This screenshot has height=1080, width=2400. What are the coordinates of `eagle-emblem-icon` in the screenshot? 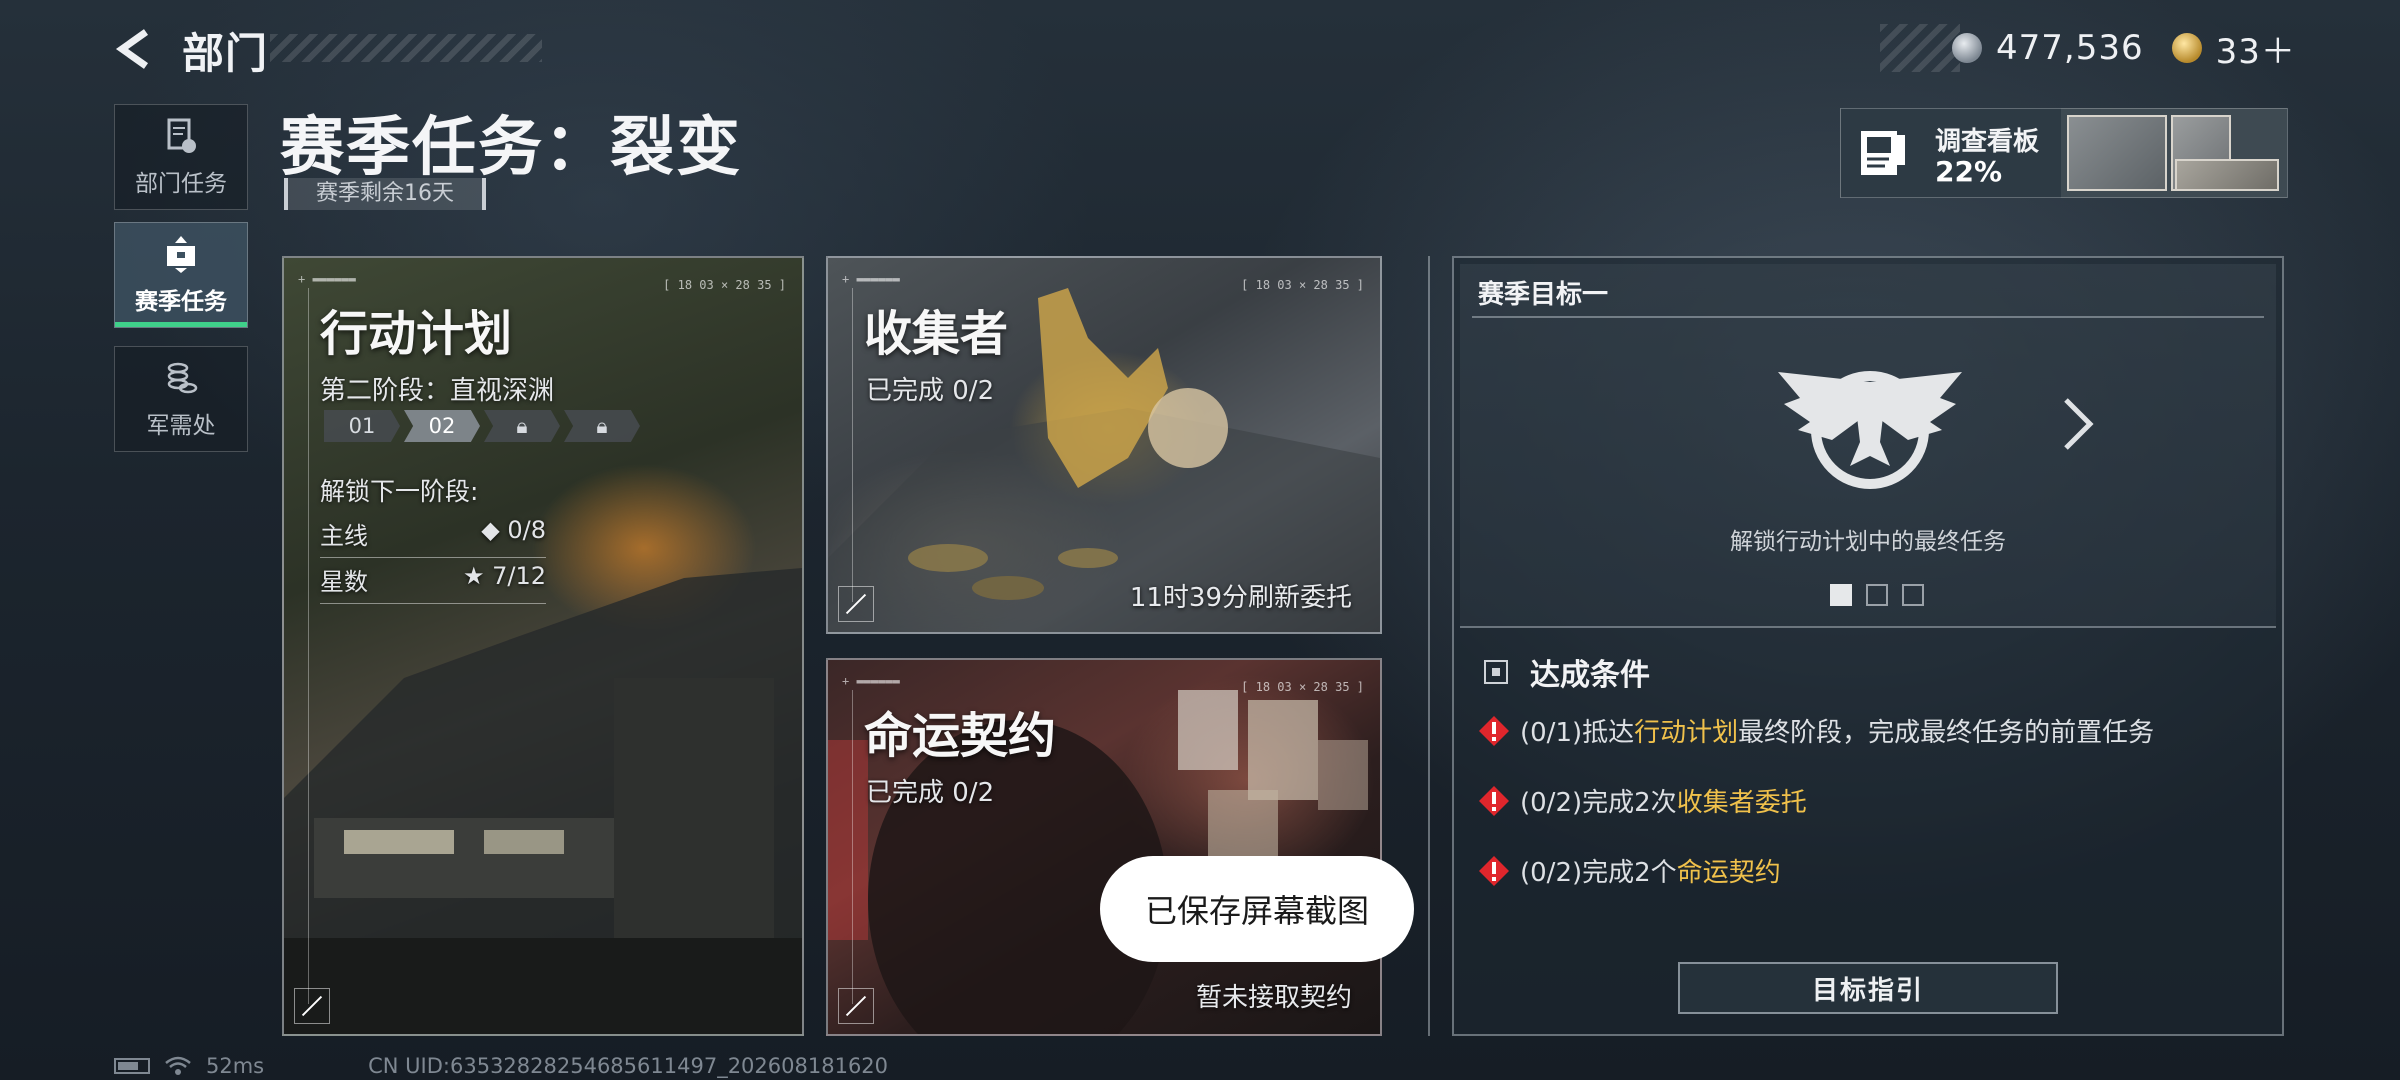 It's located at (1870, 430).